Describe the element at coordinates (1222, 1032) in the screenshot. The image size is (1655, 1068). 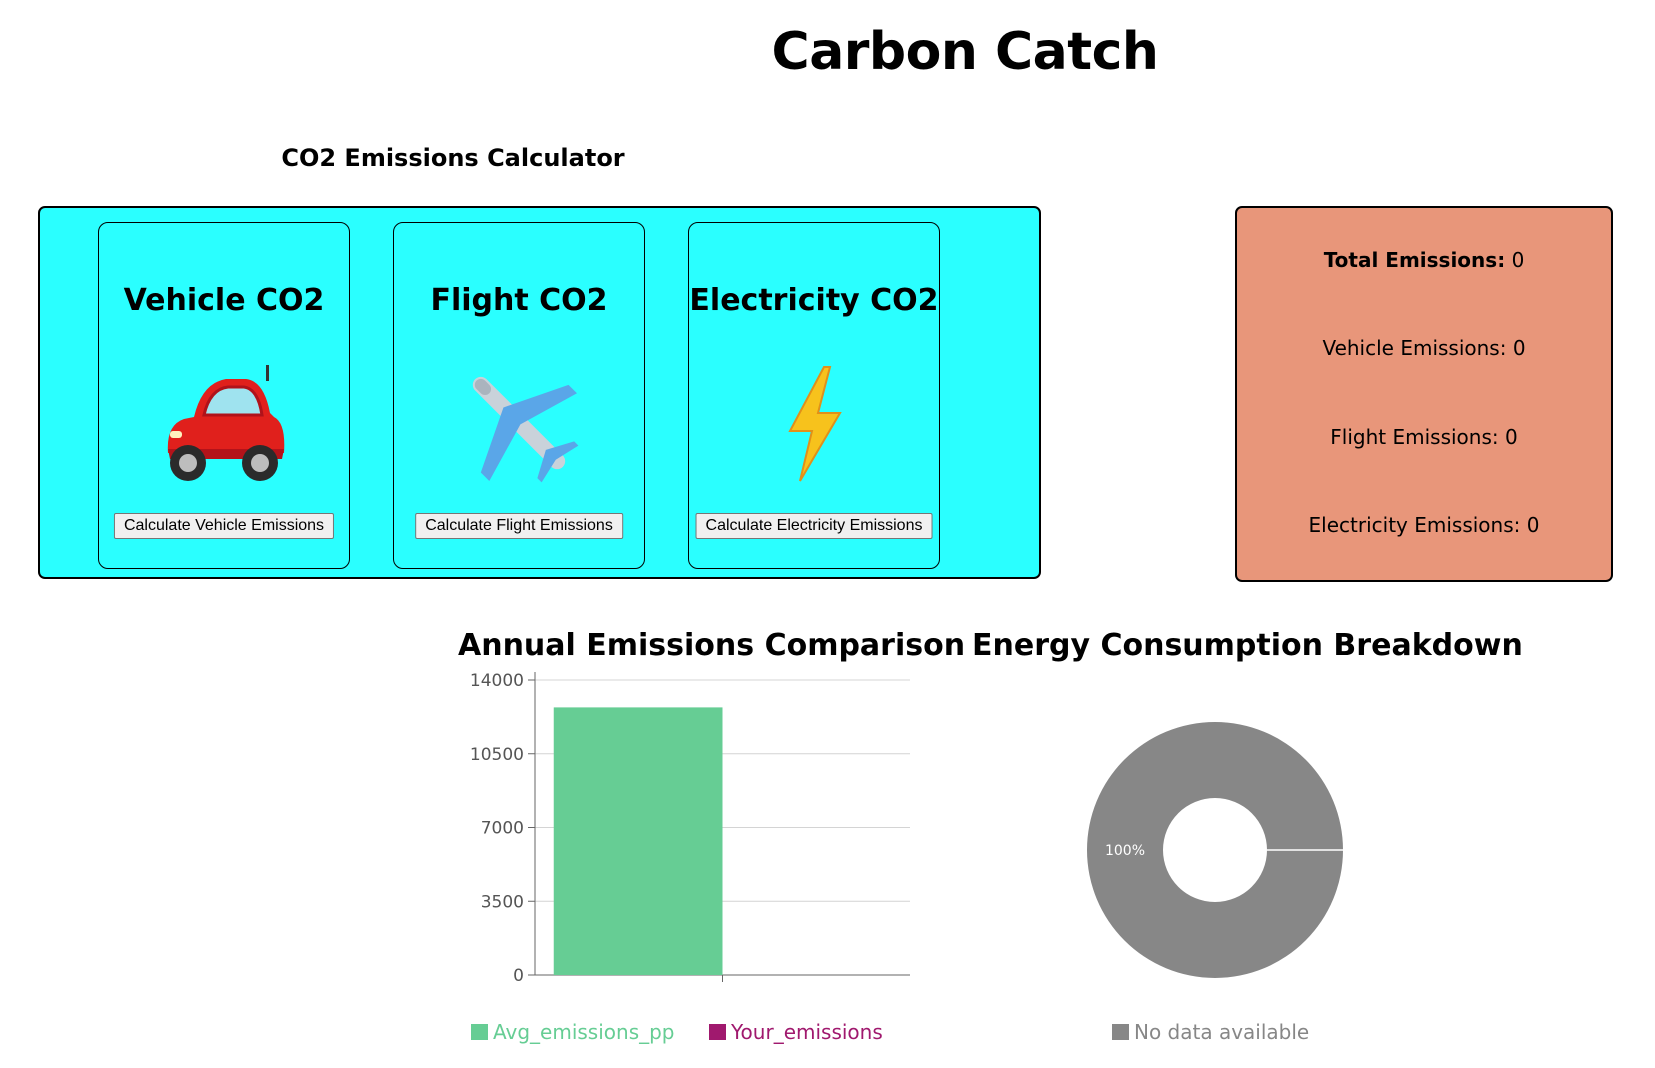
I see `legend-no-data-label: No data available` at that location.